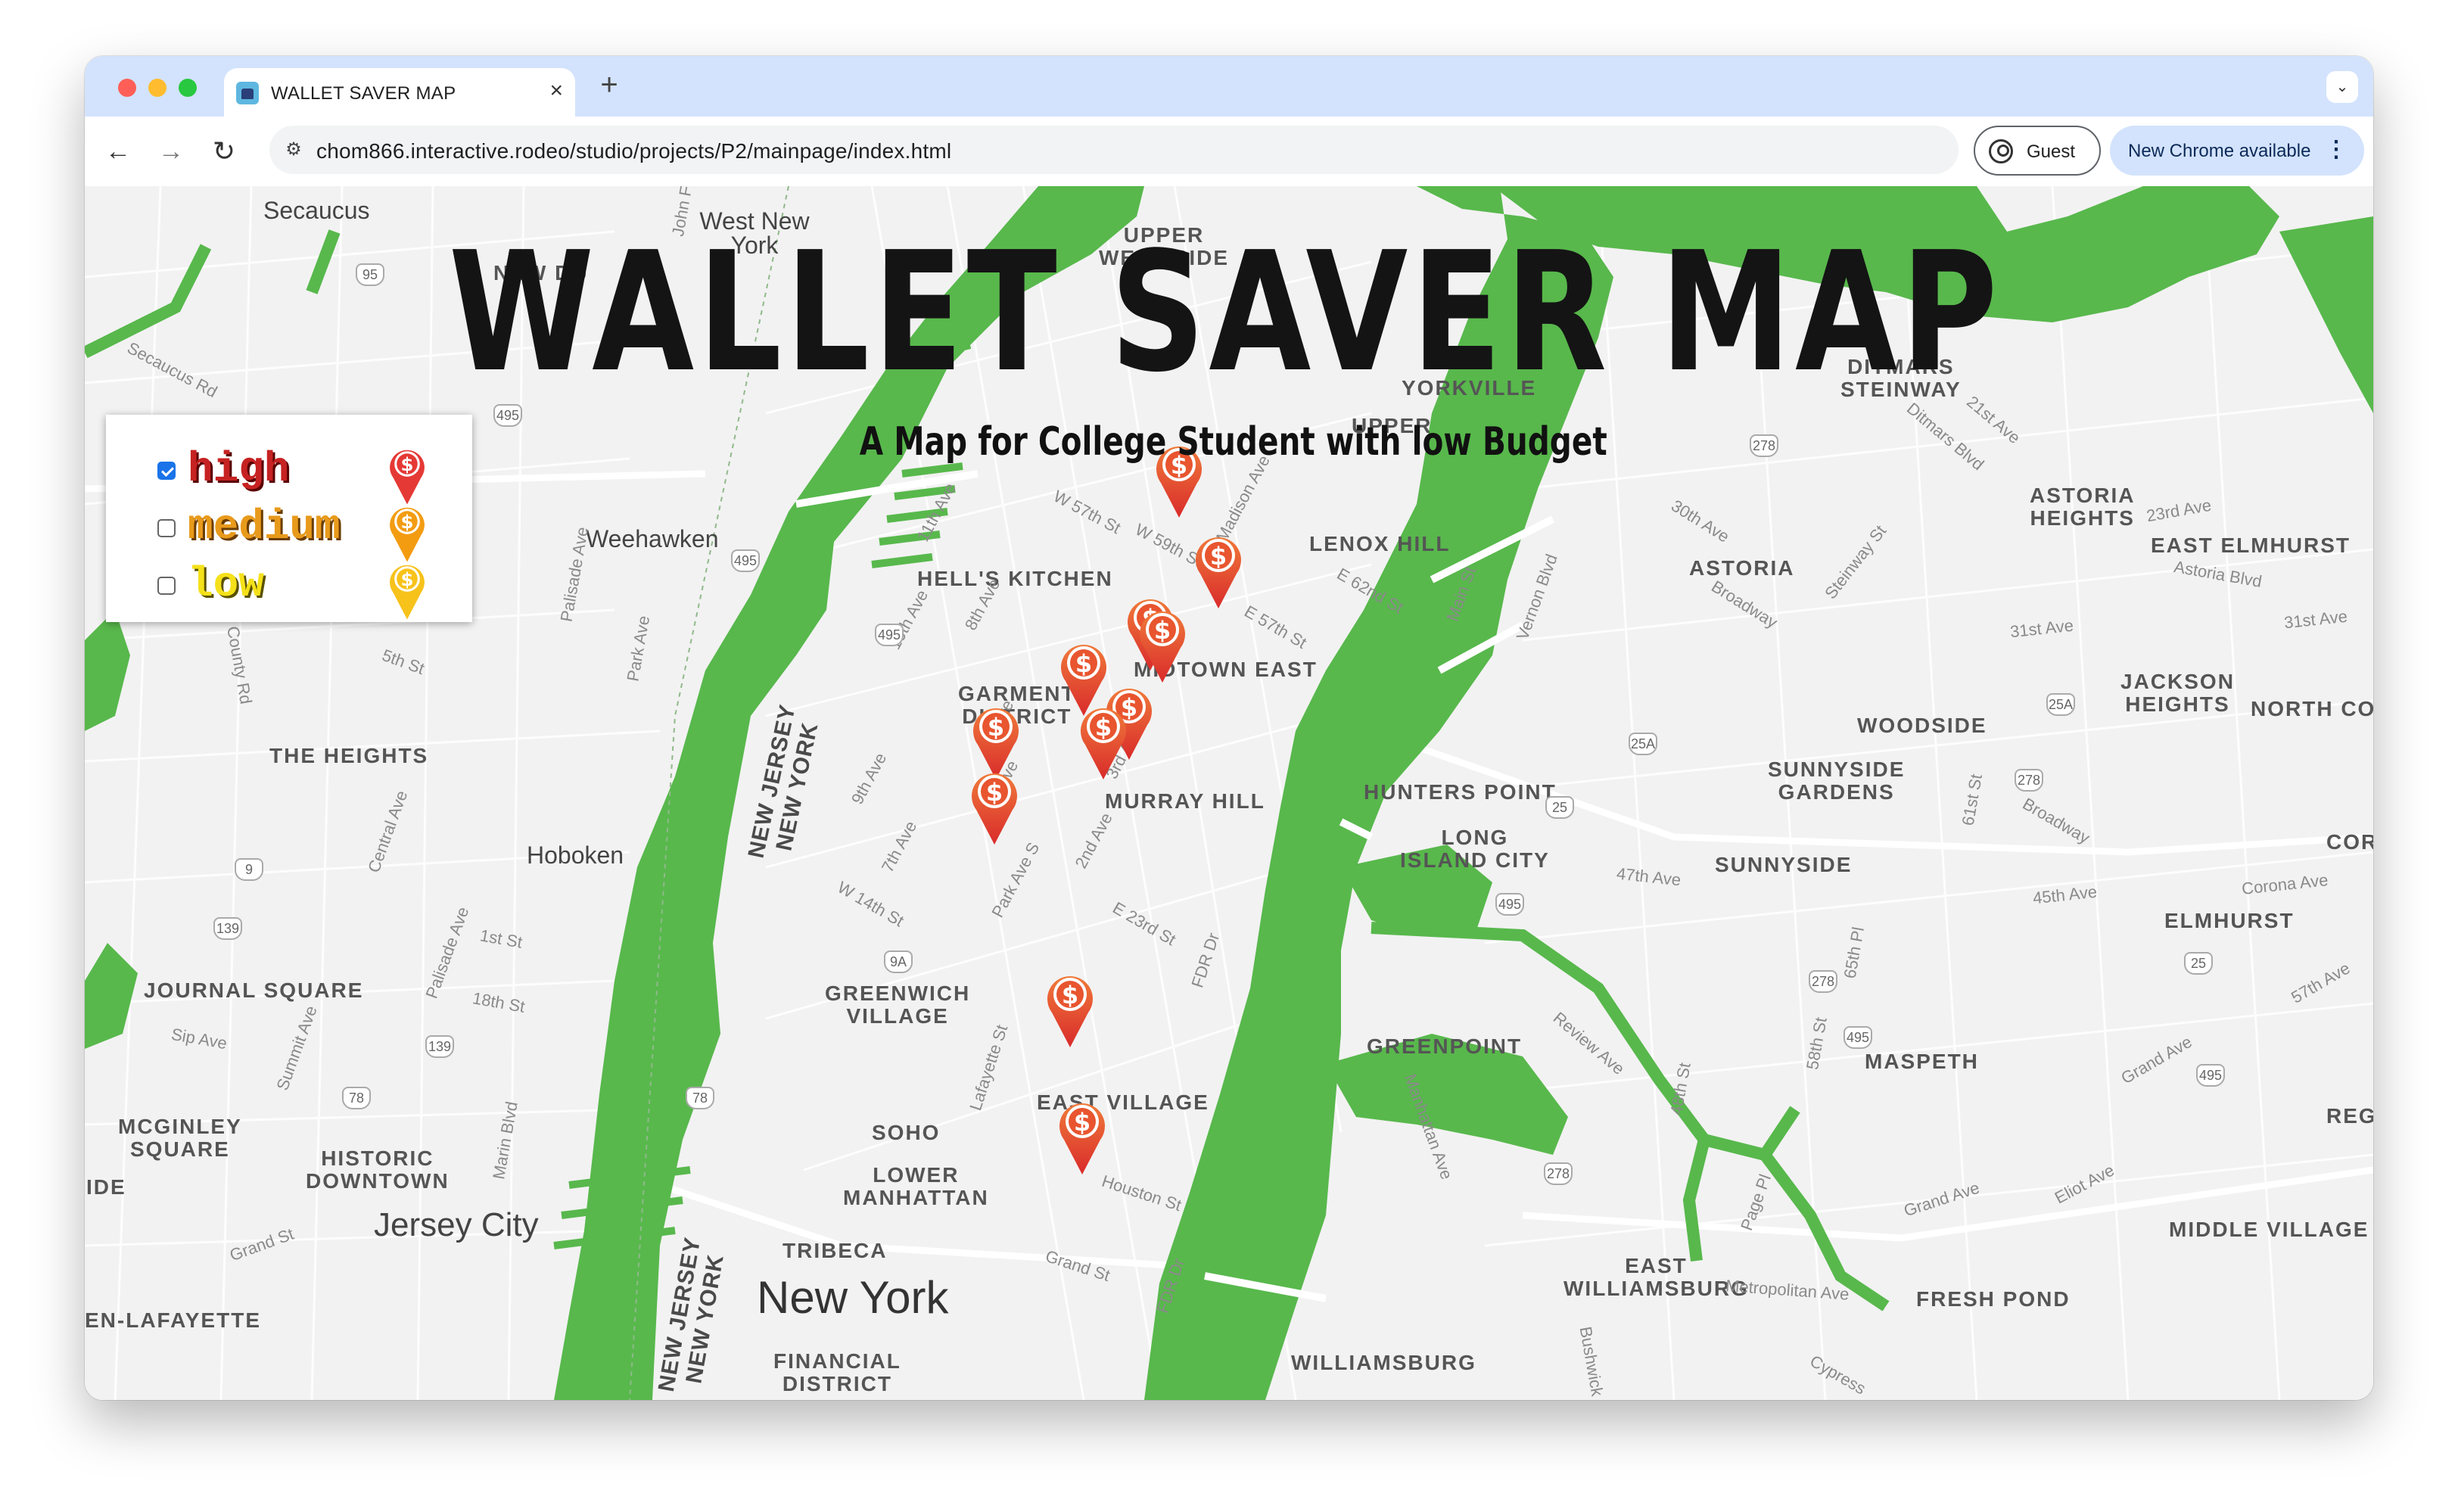 The height and width of the screenshot is (1512, 2458). What do you see at coordinates (316, 210) in the screenshot?
I see `label-secaucus: Secaucus` at bounding box center [316, 210].